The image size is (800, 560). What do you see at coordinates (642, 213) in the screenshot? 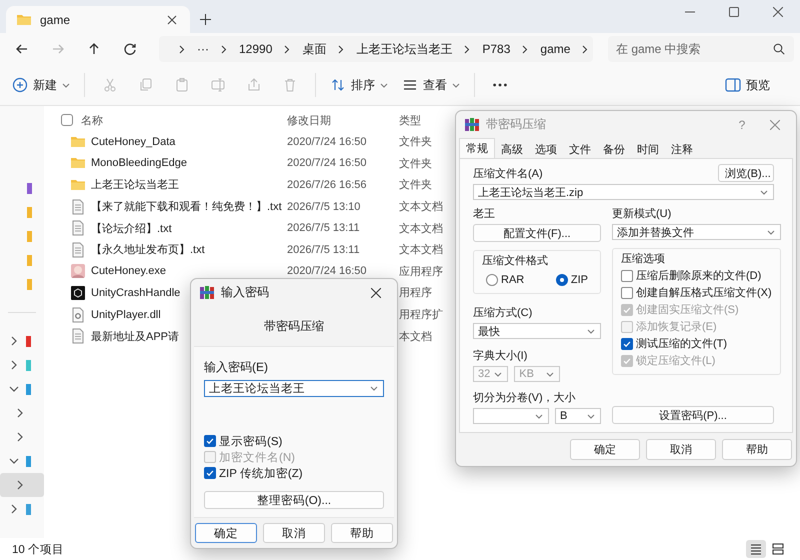
I see `field-label: 更新模式(U)` at bounding box center [642, 213].